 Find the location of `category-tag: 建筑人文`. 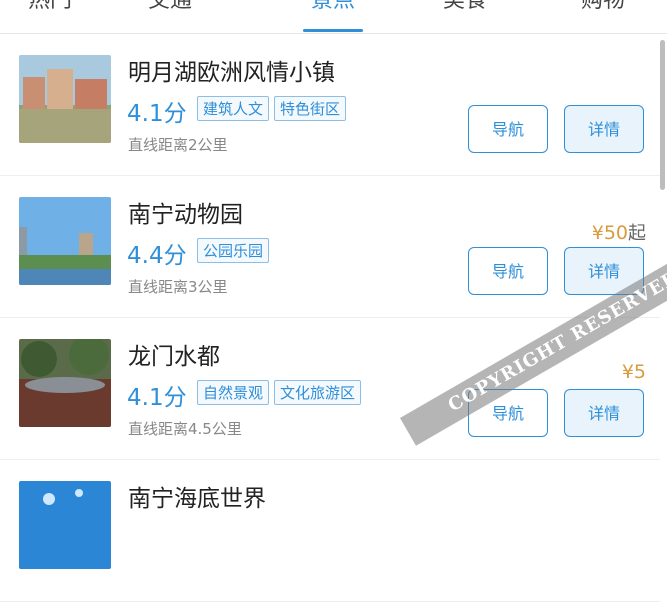

category-tag: 建筑人文 is located at coordinates (233, 108).